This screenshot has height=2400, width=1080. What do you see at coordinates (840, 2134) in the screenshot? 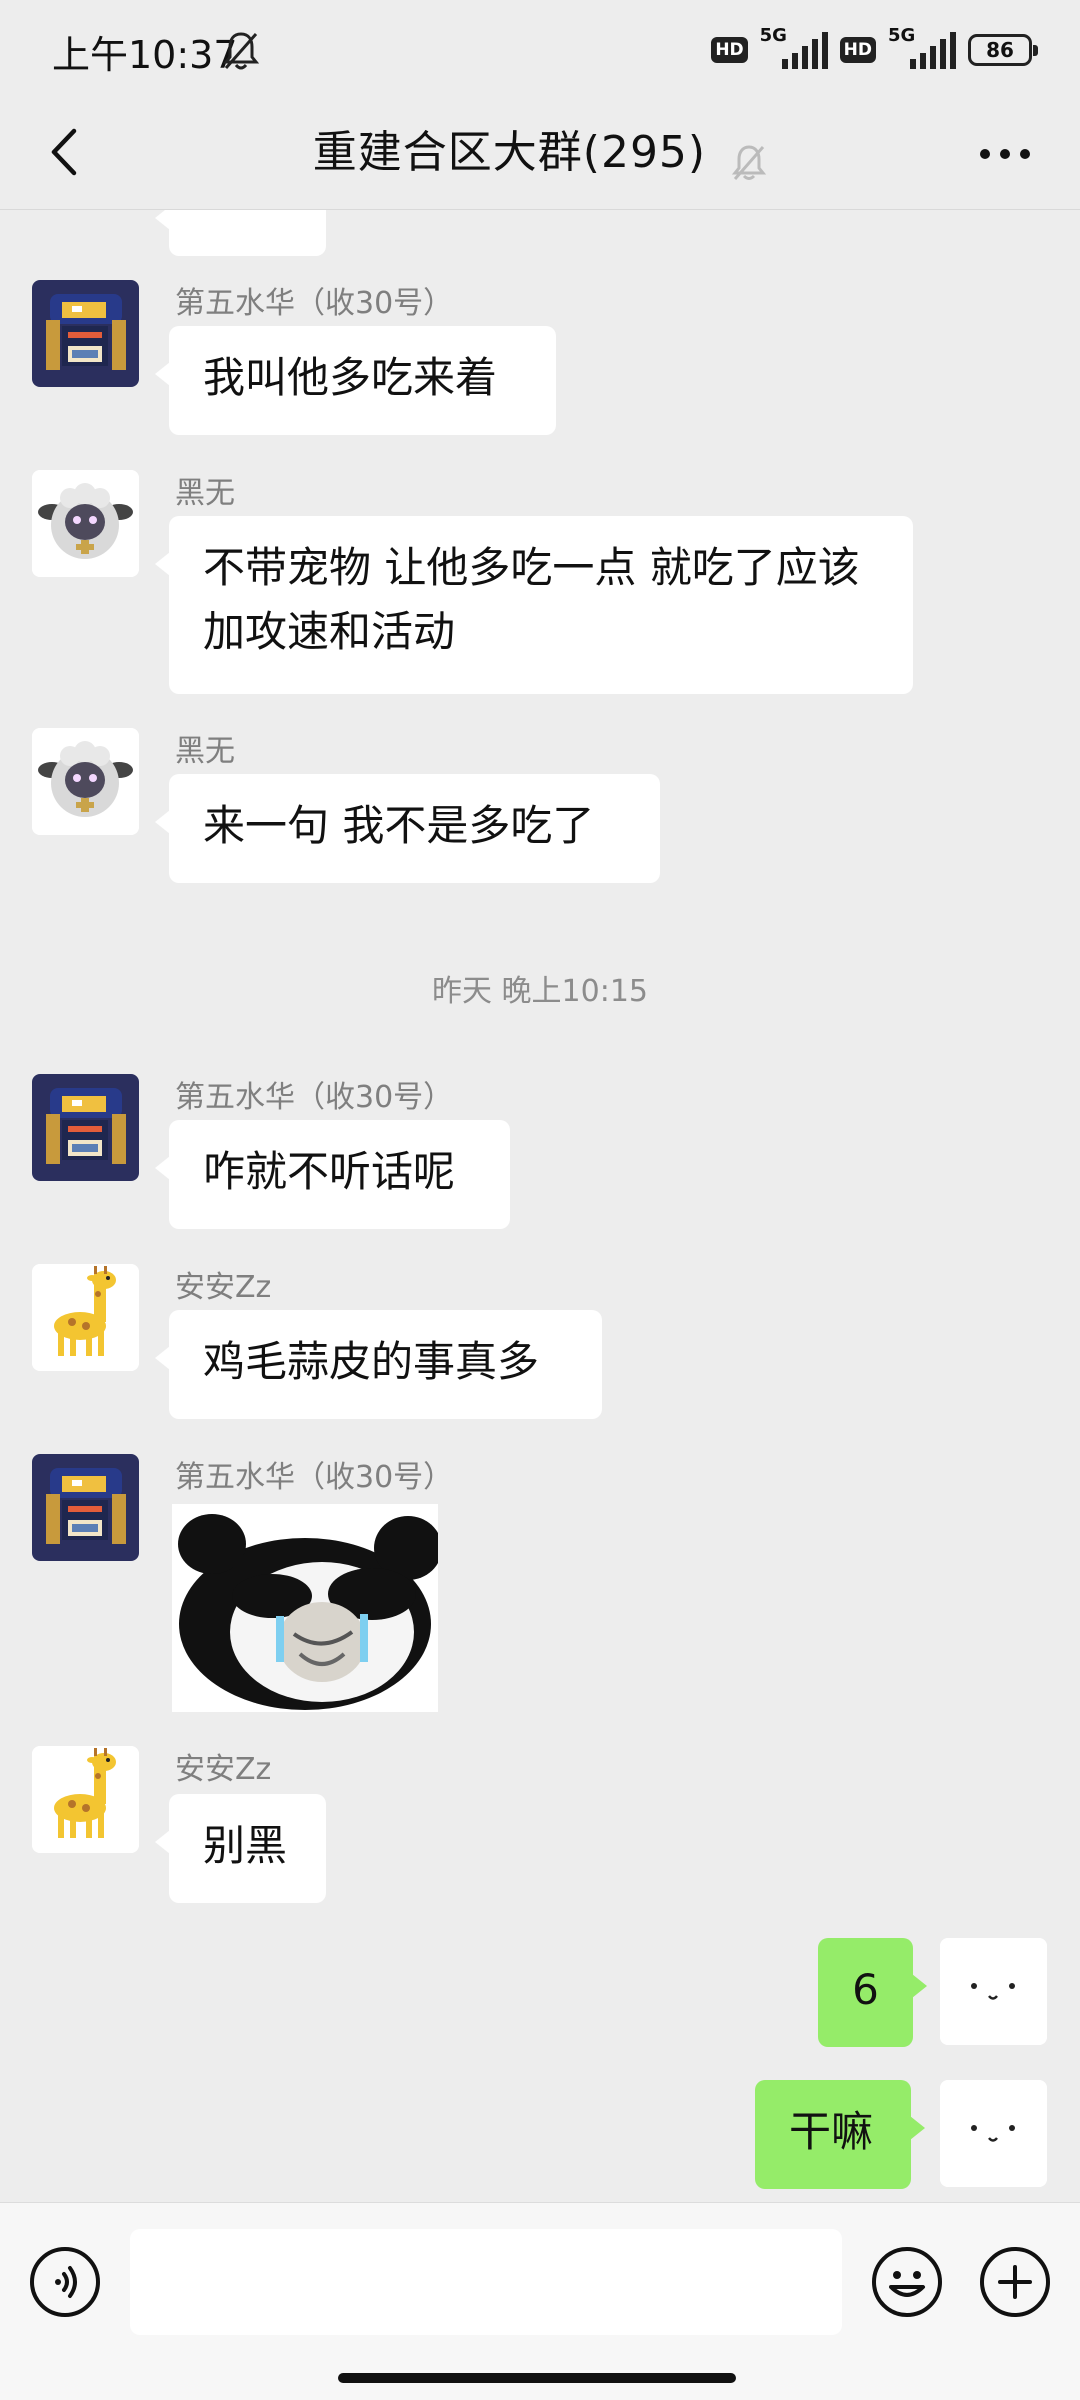
I see `my-message-bubble: 干嘛` at bounding box center [840, 2134].